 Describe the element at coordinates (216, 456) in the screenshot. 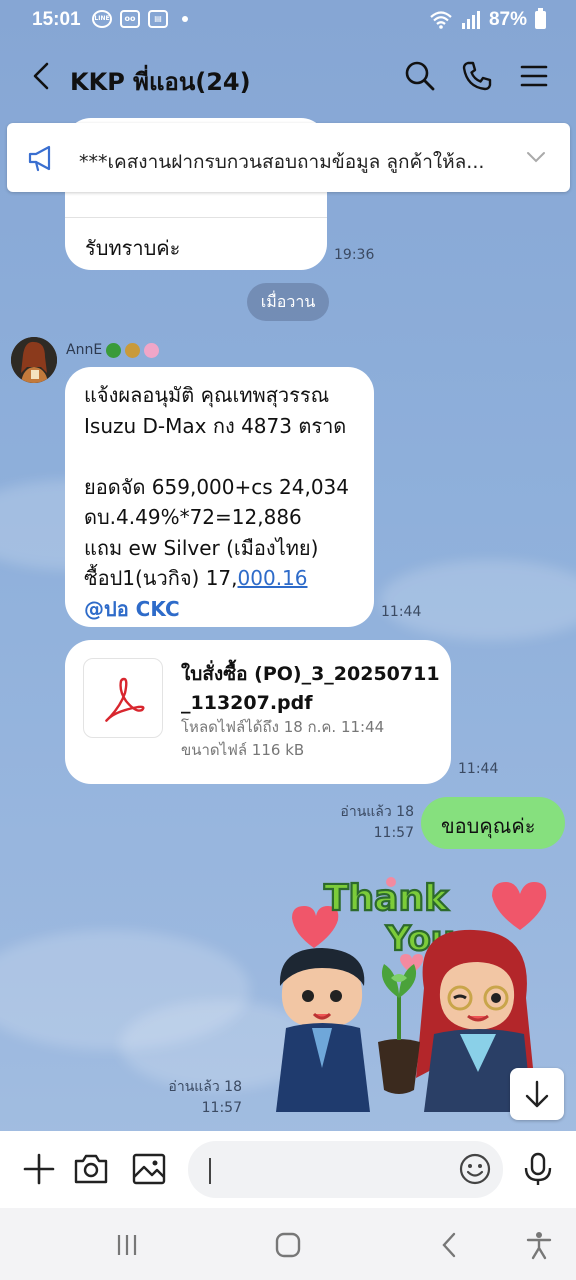

I see `message-line` at that location.